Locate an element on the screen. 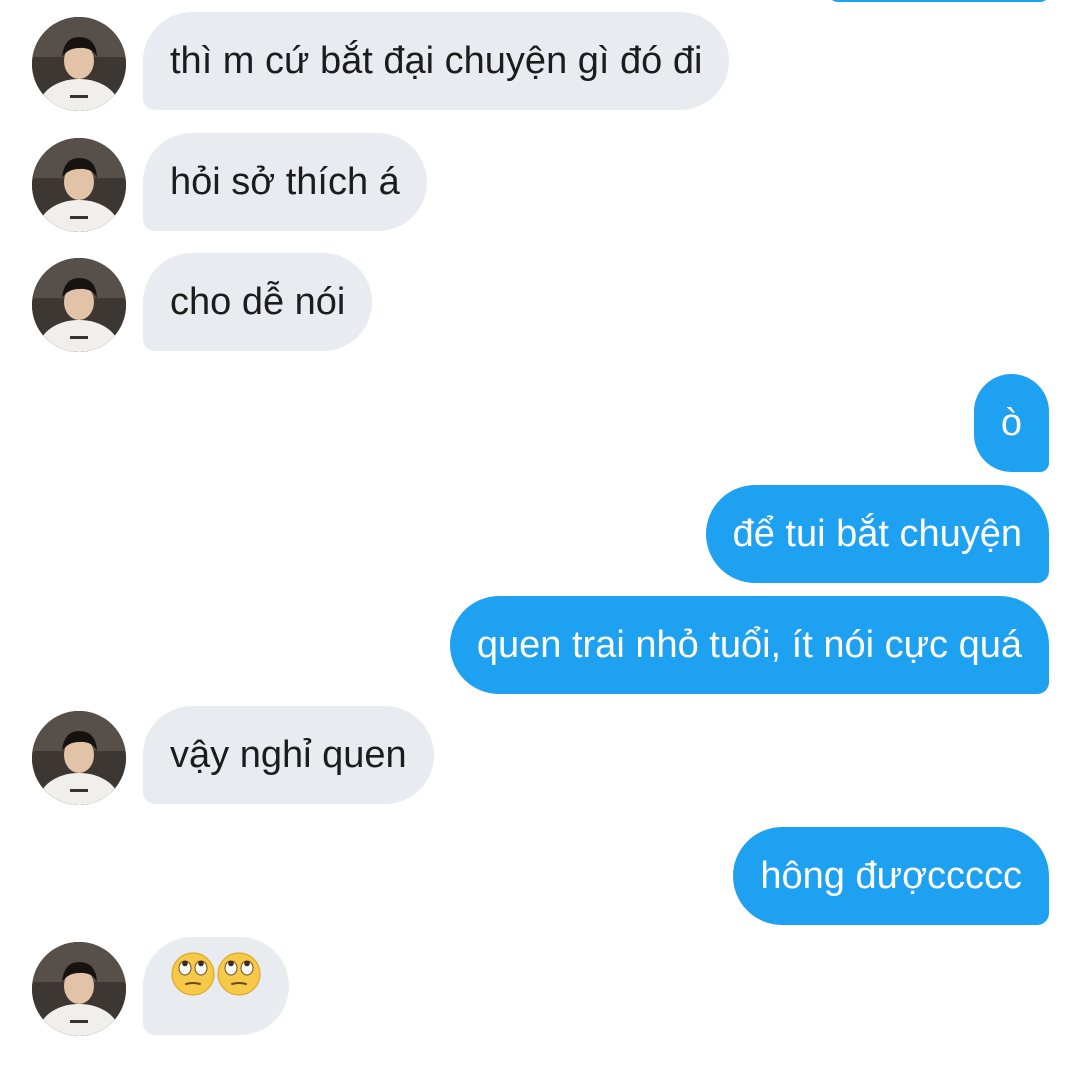 The height and width of the screenshot is (1072, 1080). message-text: quen trai nhỏ tuổi, ít nói cực quá is located at coordinates (749, 645).